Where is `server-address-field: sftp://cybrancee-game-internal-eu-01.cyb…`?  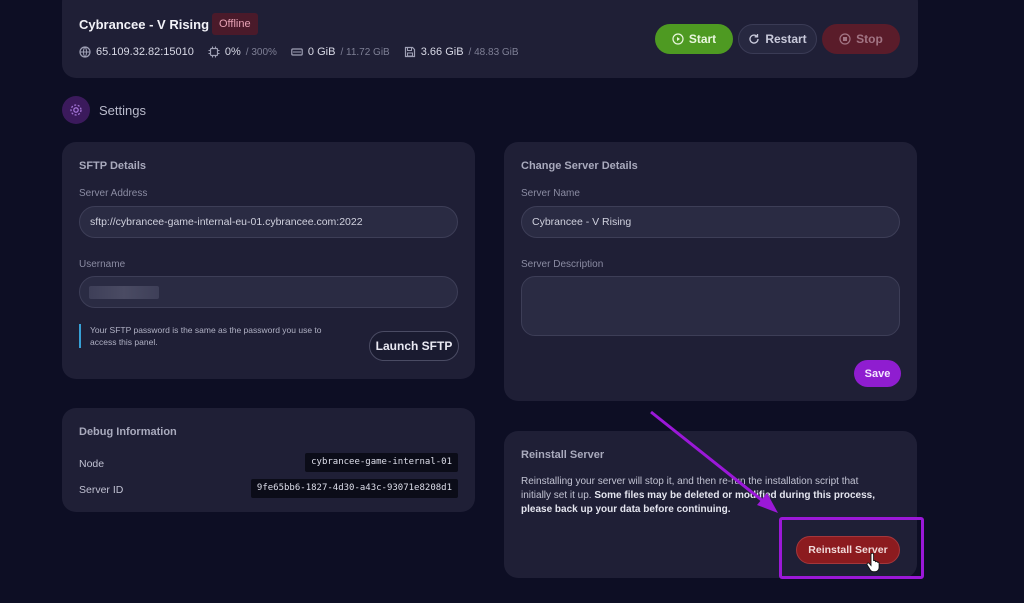 server-address-field: sftp://cybrancee-game-internal-eu-01.cyb… is located at coordinates (268, 222).